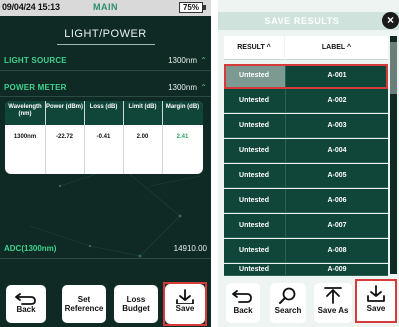 Image resolution: width=399 pixels, height=327 pixels. I want to click on table-row: Untested A-007, so click(306, 226).